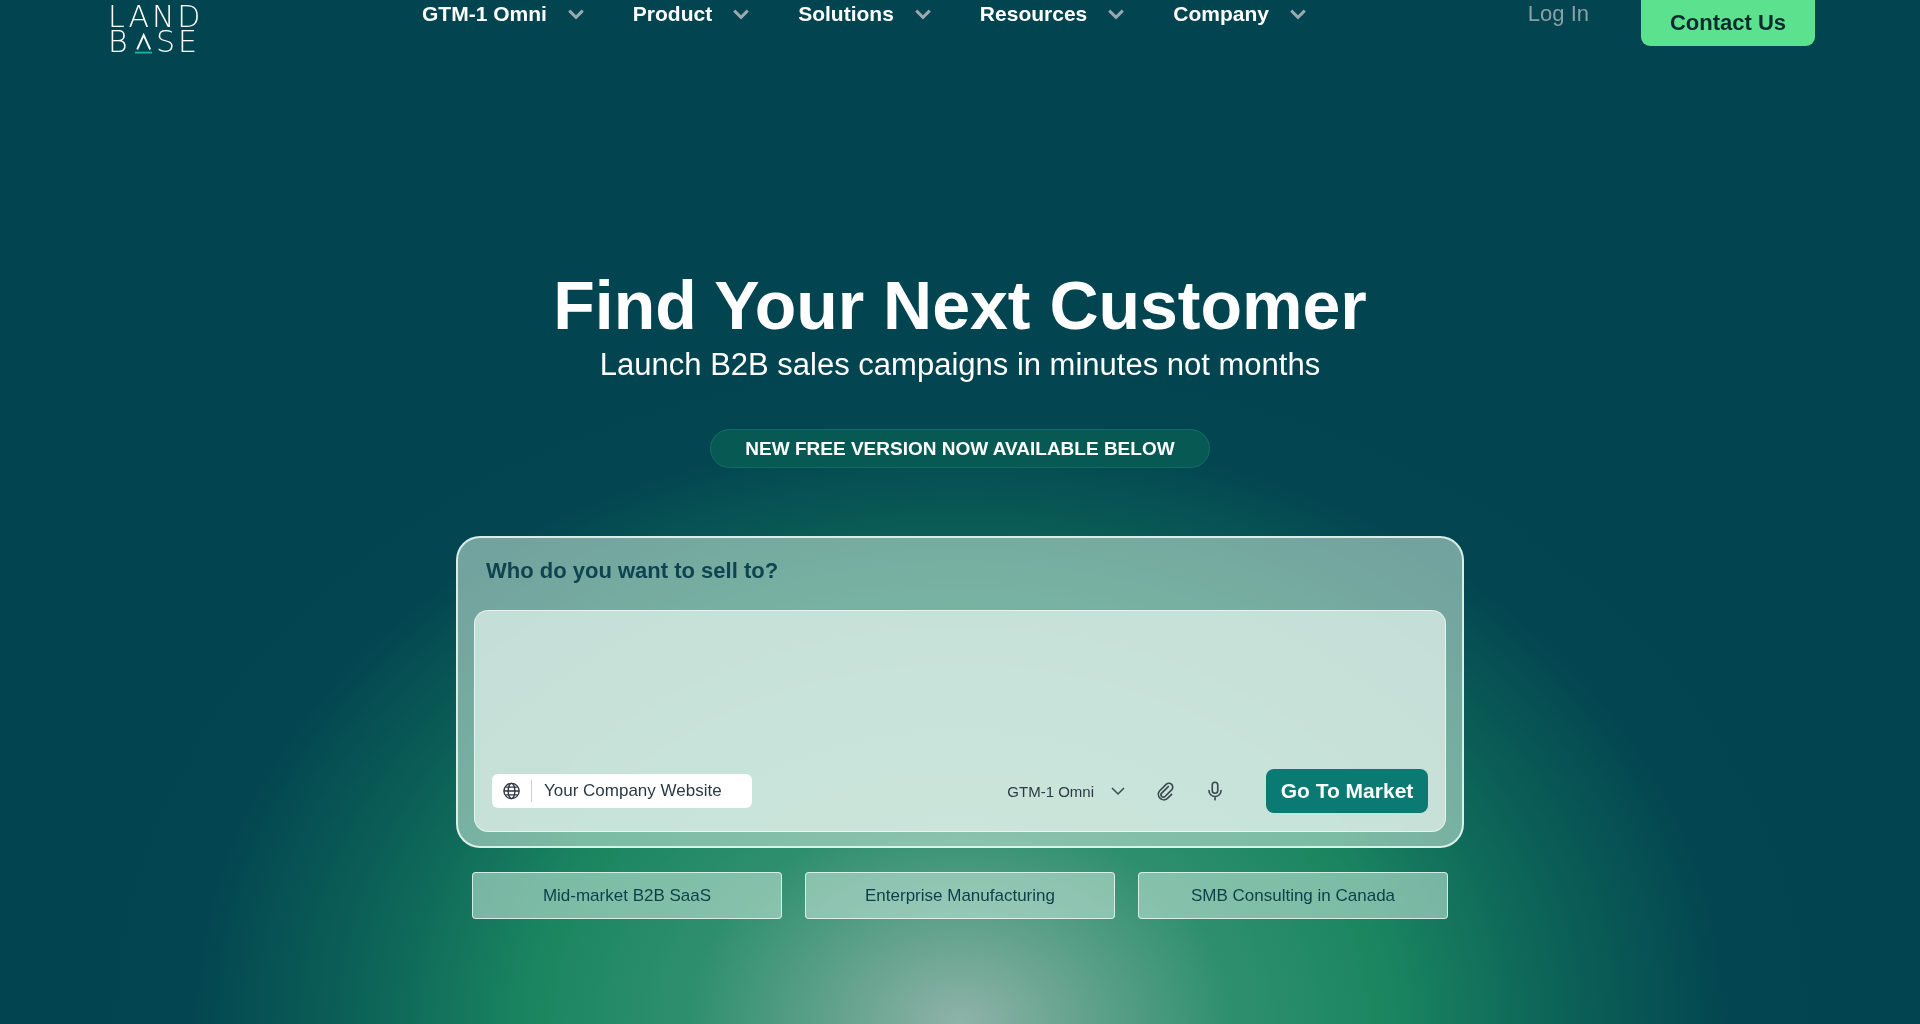 The image size is (1920, 1024). What do you see at coordinates (1558, 14) in the screenshot?
I see `login-link: Log In` at bounding box center [1558, 14].